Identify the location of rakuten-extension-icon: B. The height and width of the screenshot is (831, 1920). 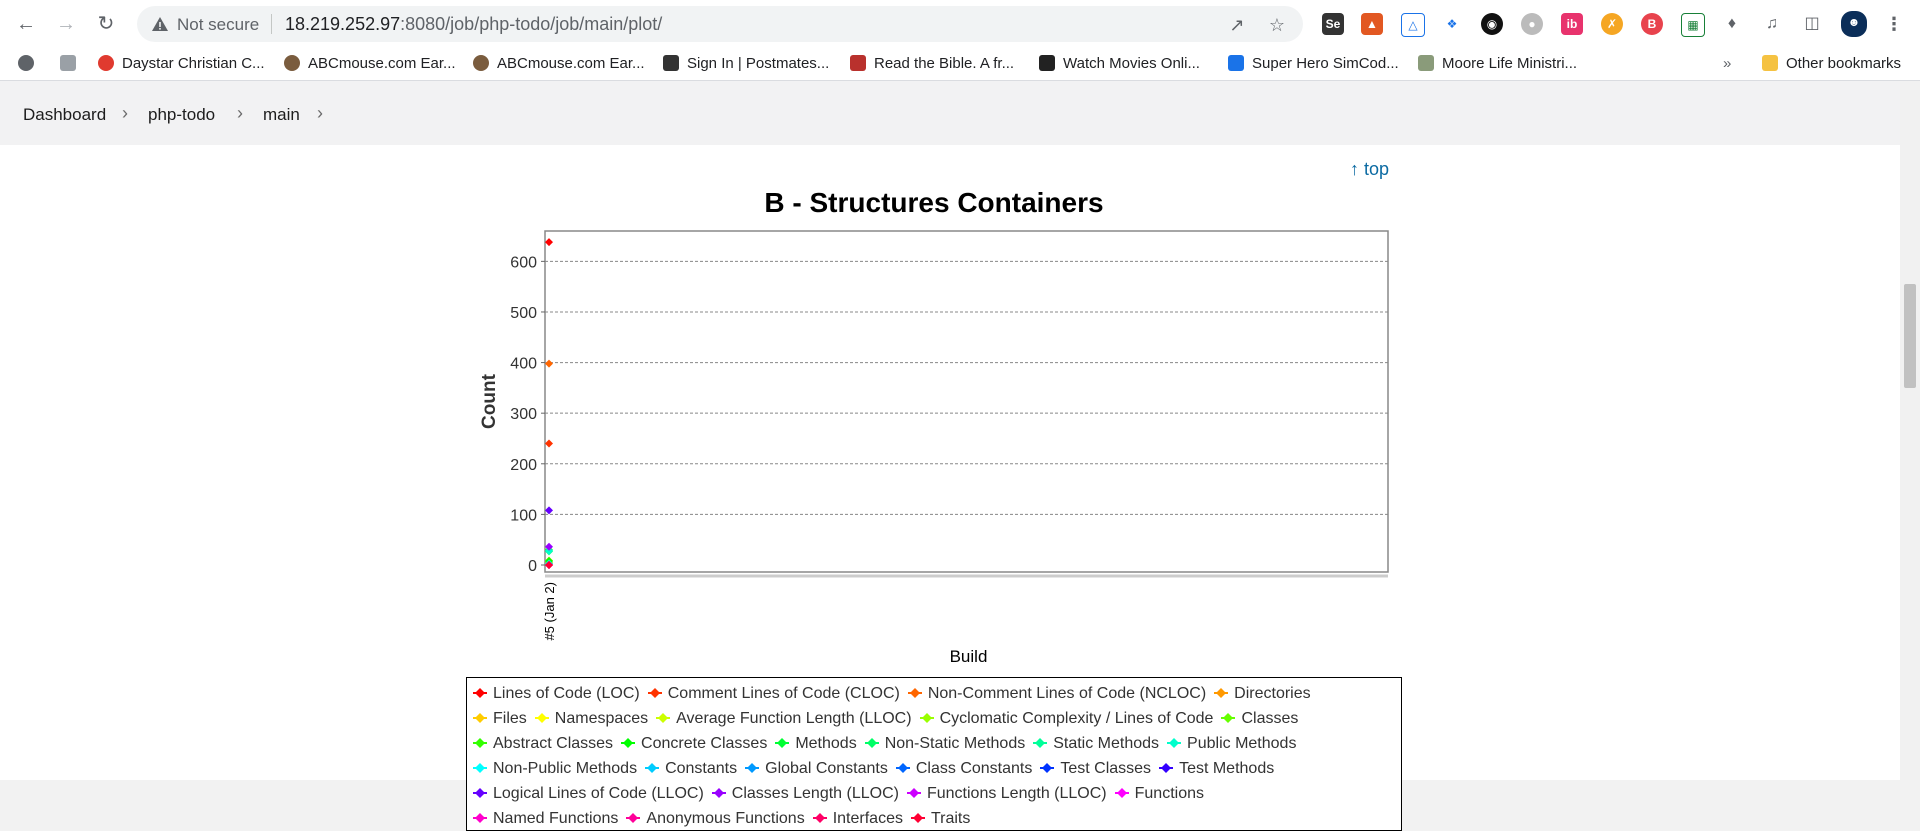
(1652, 24).